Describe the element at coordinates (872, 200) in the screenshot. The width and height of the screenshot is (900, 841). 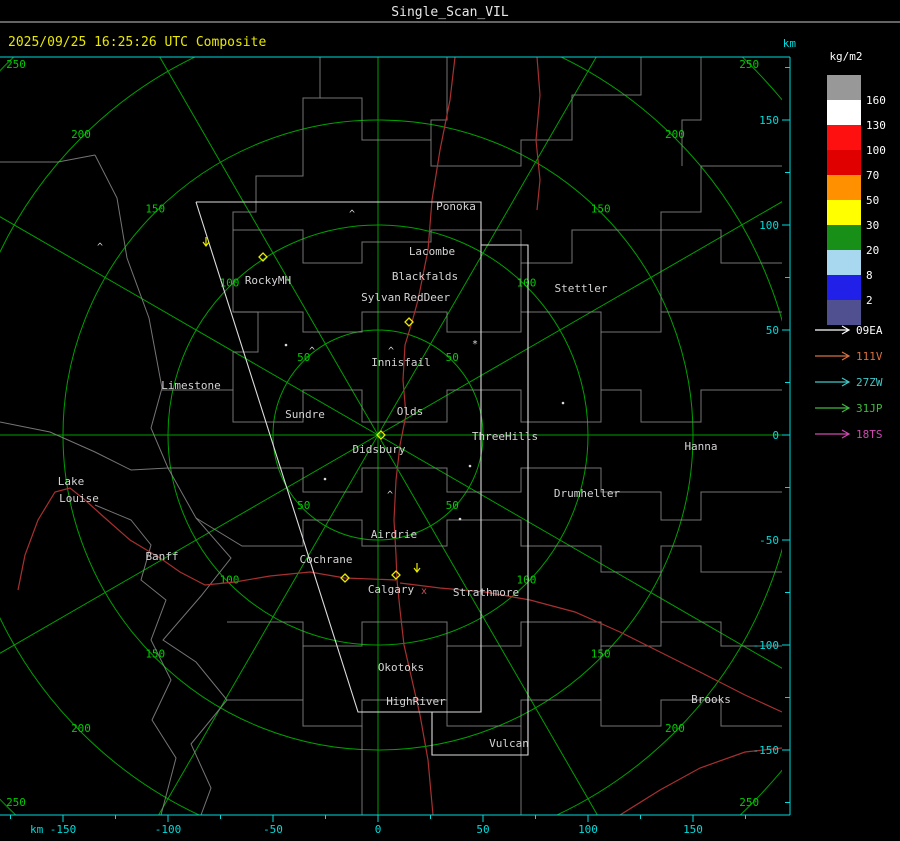
I see `scale-value-label: 50` at that location.